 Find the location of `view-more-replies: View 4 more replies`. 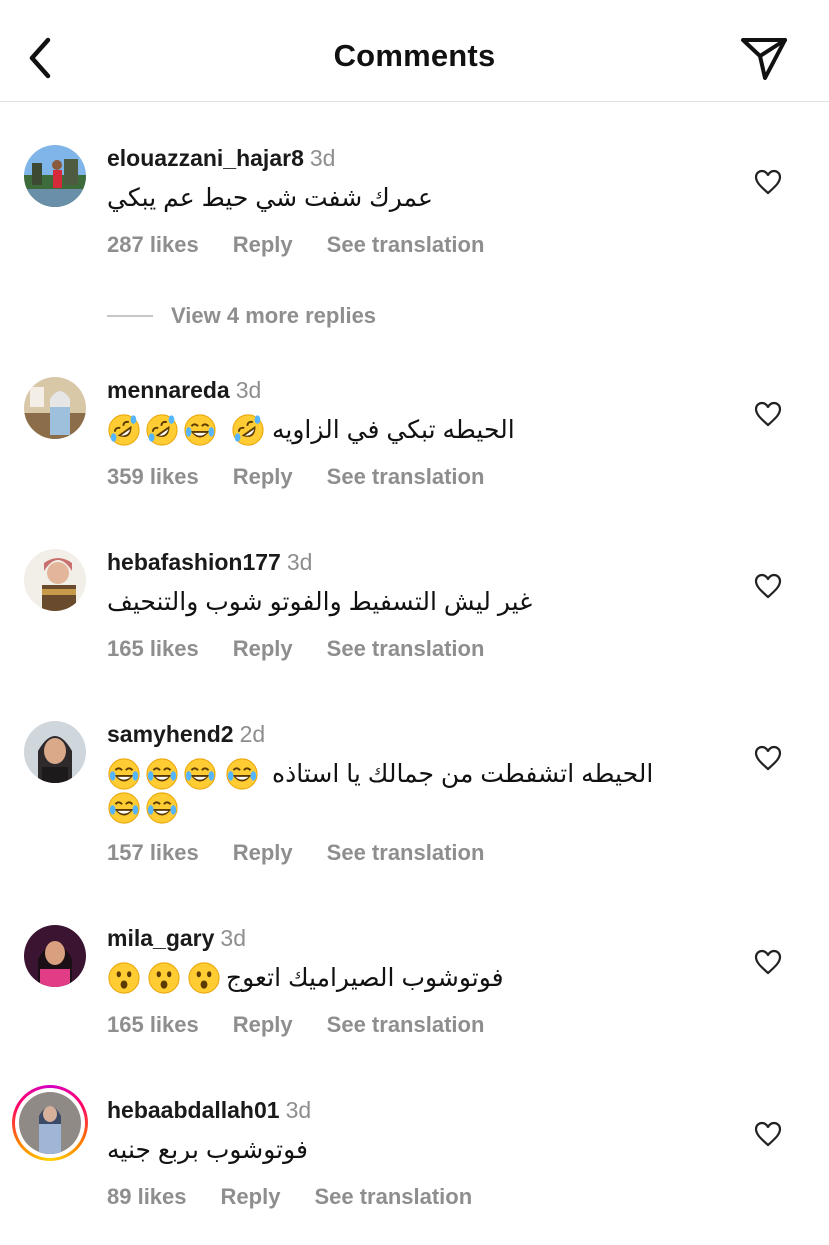

view-more-replies: View 4 more replies is located at coordinates (241, 316).